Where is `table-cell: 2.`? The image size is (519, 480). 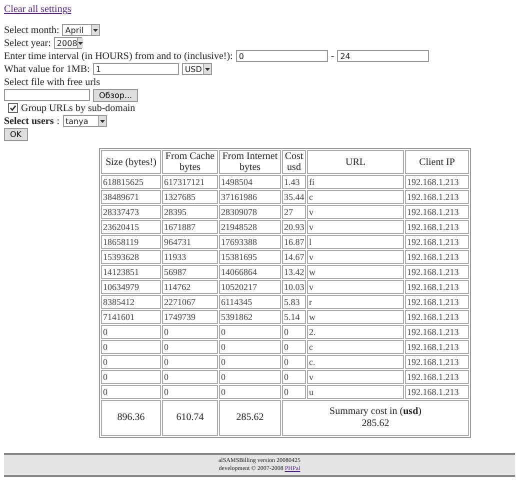
table-cell: 2. is located at coordinates (355, 332).